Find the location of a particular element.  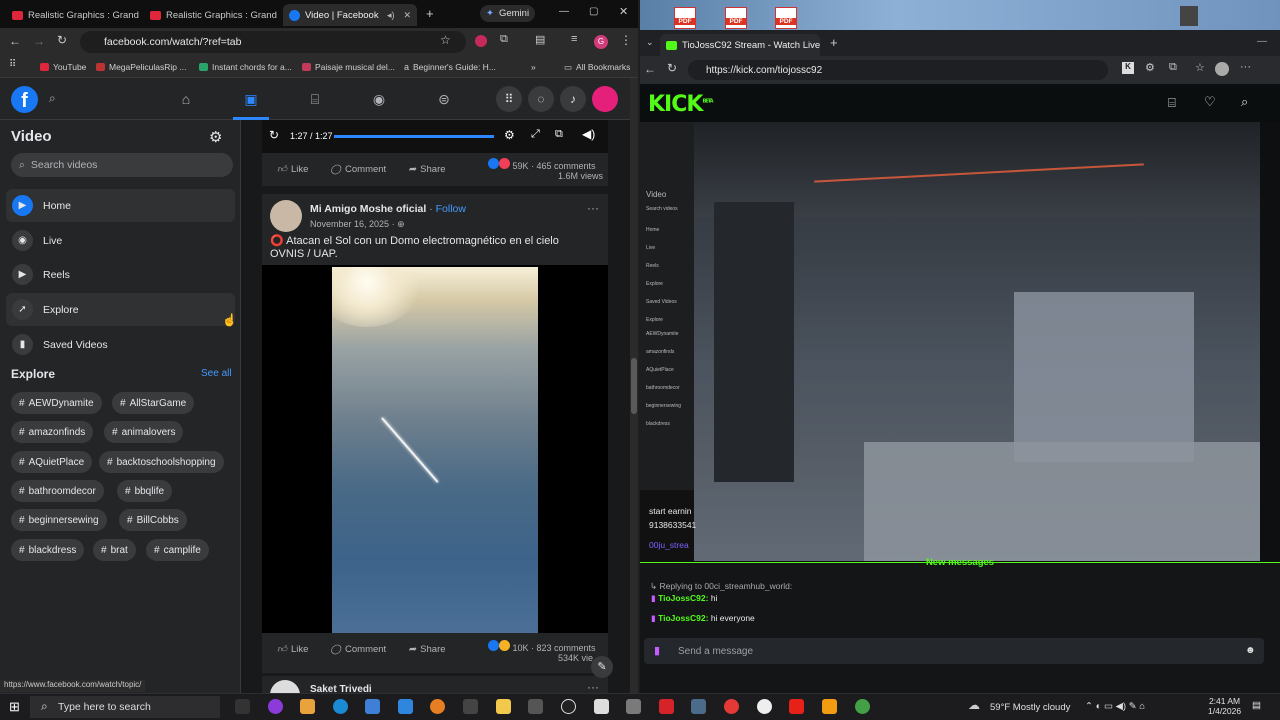

profile-avatar: G is located at coordinates (601, 42).